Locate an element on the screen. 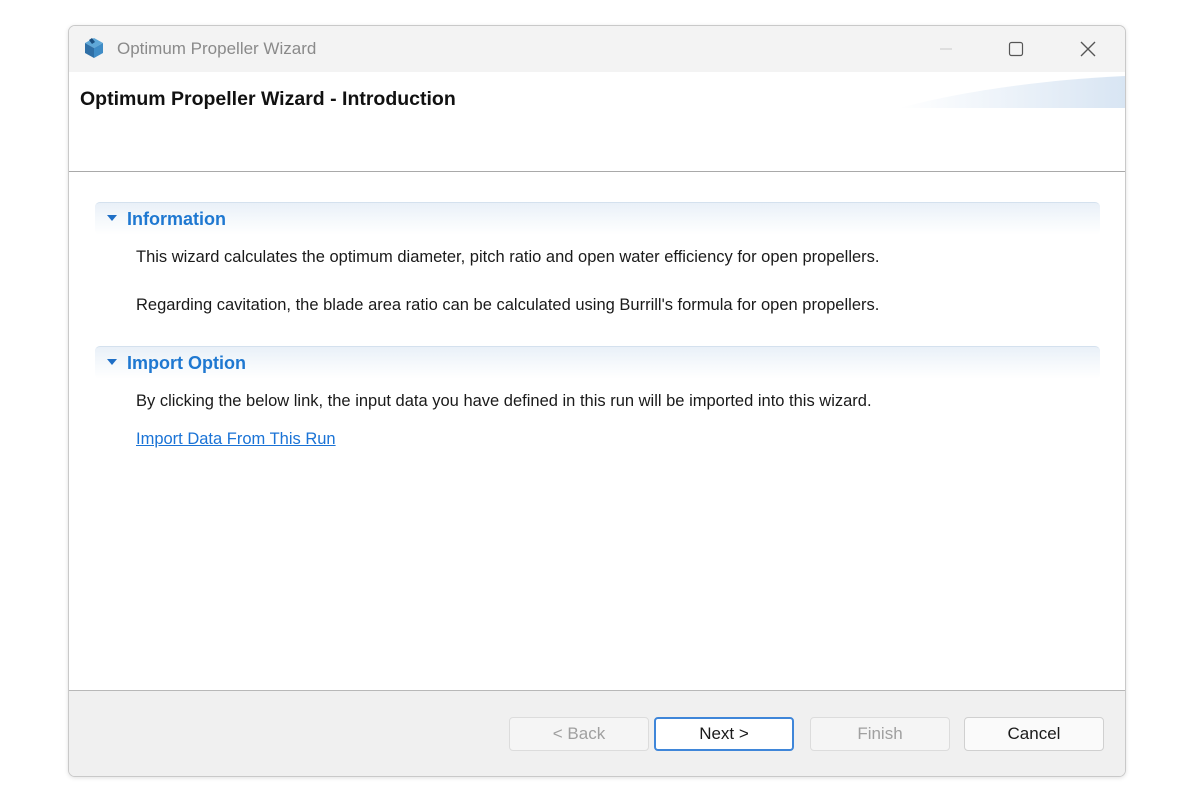 Image resolution: width=1200 pixels, height=800 pixels. minimize-button is located at coordinates (946, 49).